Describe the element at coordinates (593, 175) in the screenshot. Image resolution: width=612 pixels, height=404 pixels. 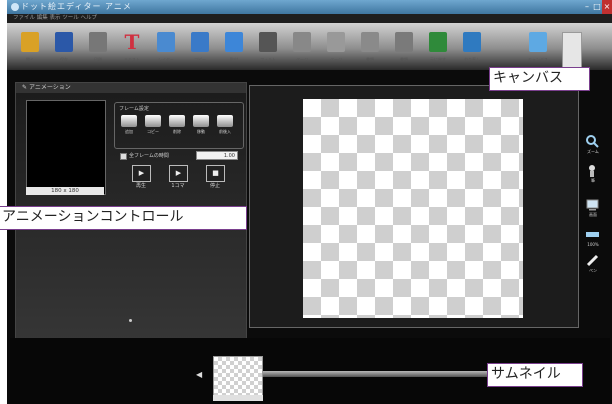
I see `right-tool-brush: 筆` at that location.